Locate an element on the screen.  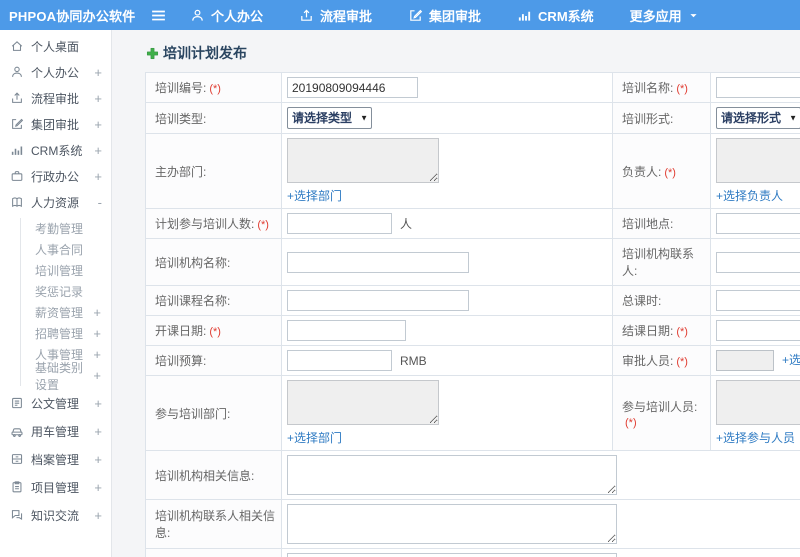
host-dept-textarea is located at coordinates (363, 160).